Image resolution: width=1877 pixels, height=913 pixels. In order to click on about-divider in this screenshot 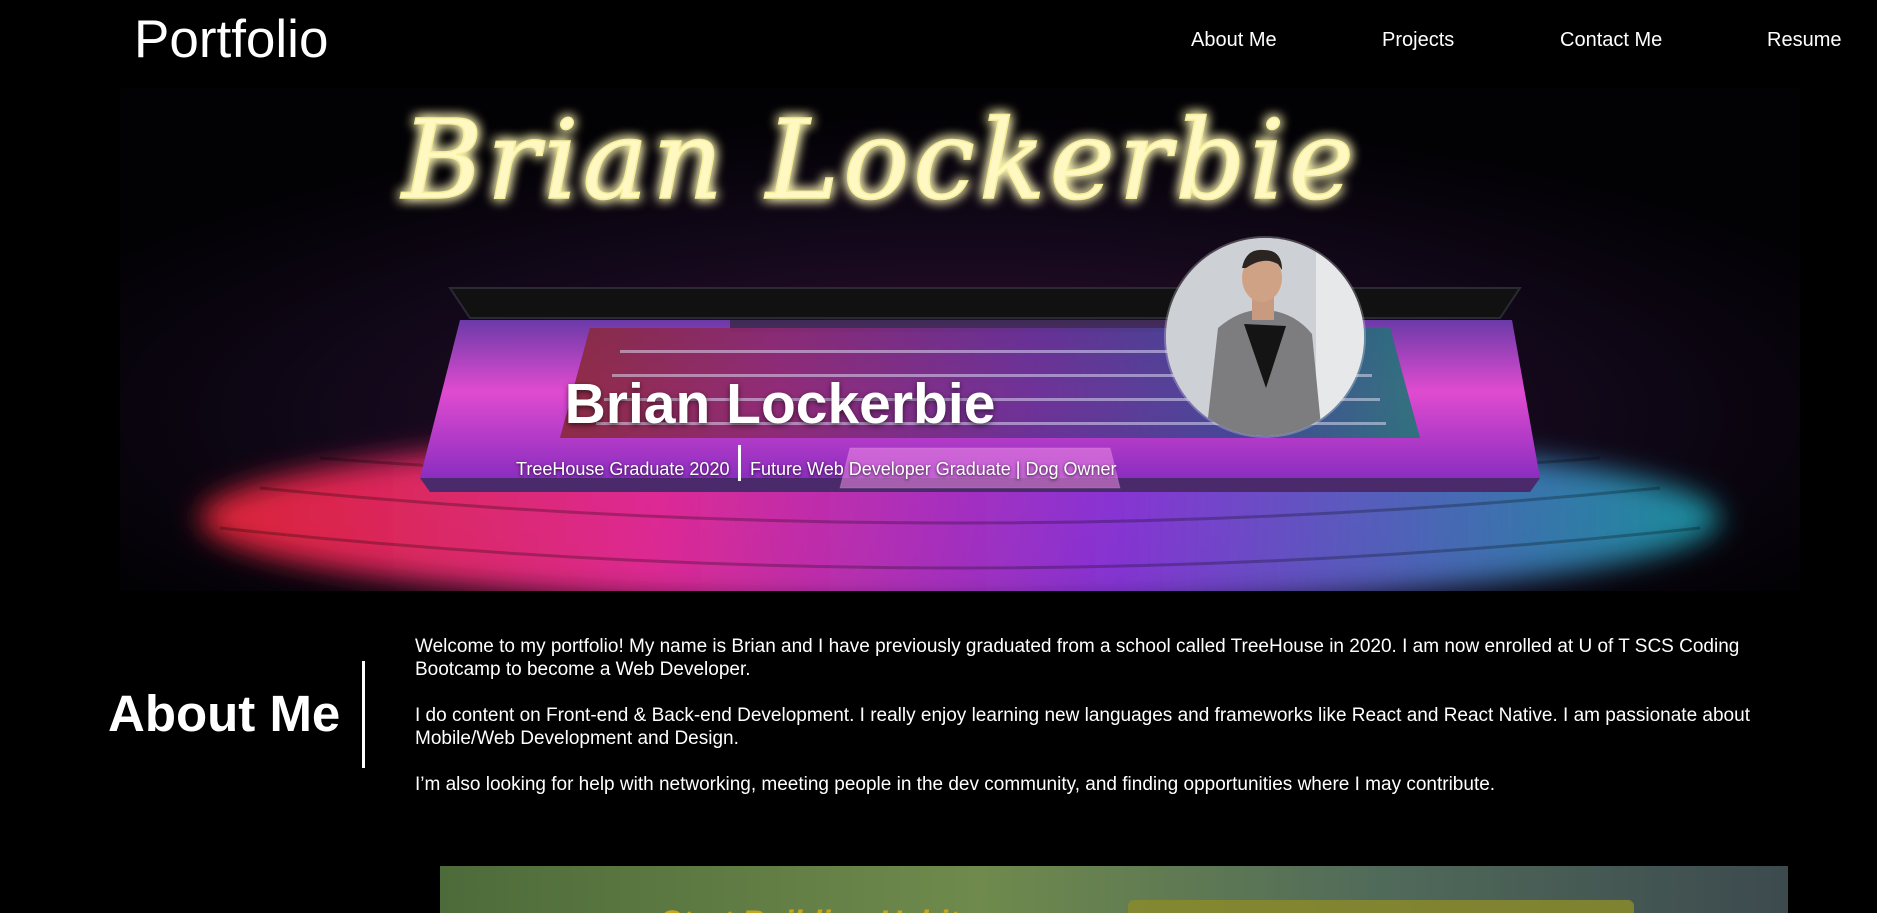, I will do `click(363, 714)`.